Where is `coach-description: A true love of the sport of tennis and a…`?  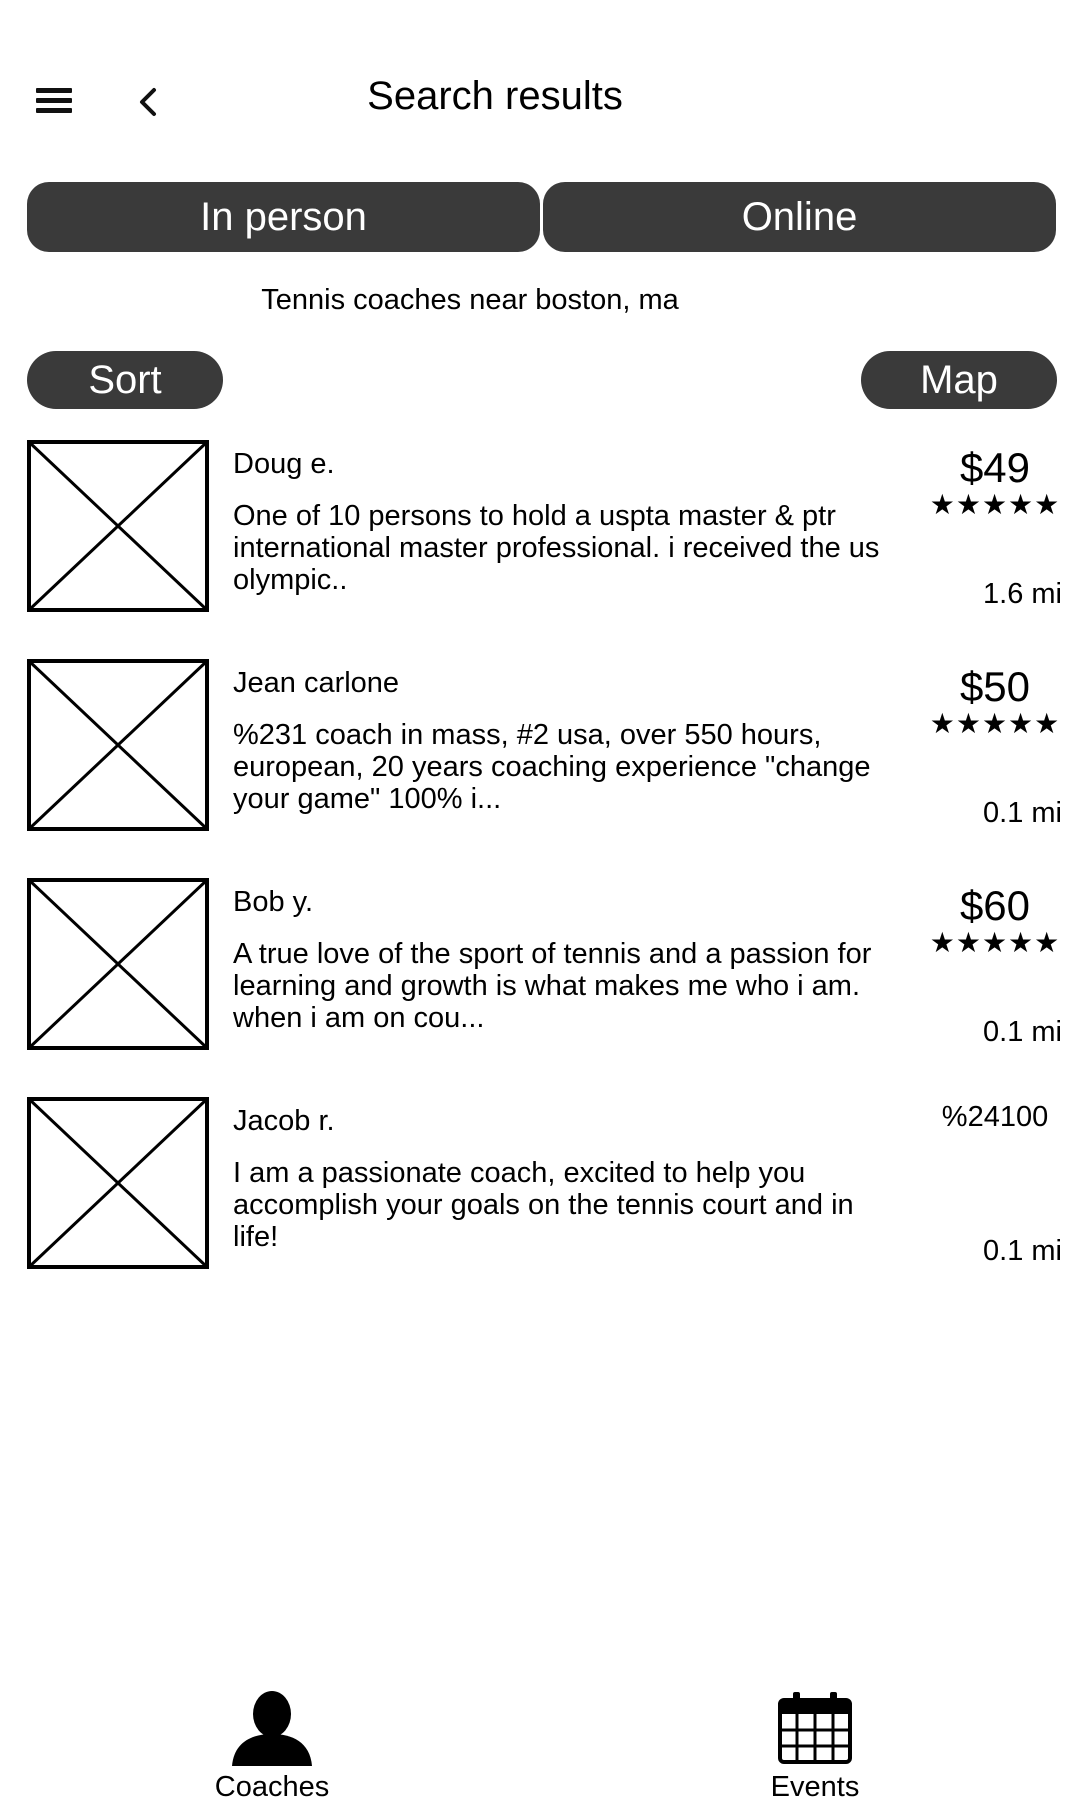
coach-description: A true love of the sport of tennis and a… is located at coordinates (552, 986).